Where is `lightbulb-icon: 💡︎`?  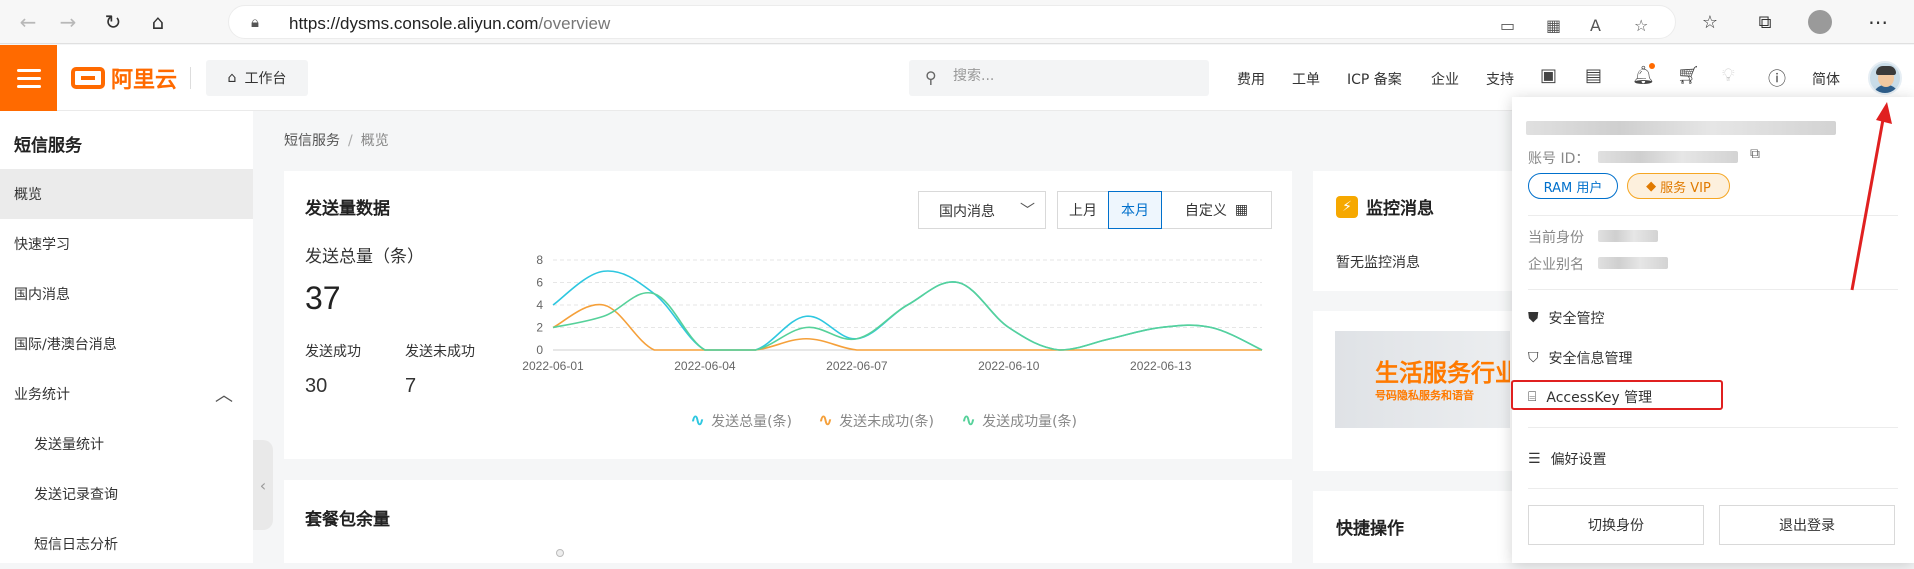
lightbulb-icon: 💡︎ is located at coordinates (1728, 75).